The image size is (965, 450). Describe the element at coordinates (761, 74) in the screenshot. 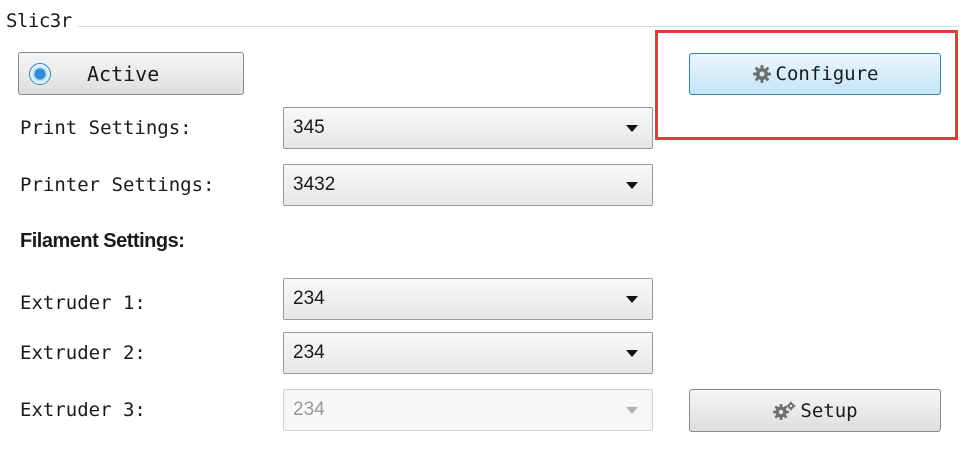

I see `gear-icon` at that location.